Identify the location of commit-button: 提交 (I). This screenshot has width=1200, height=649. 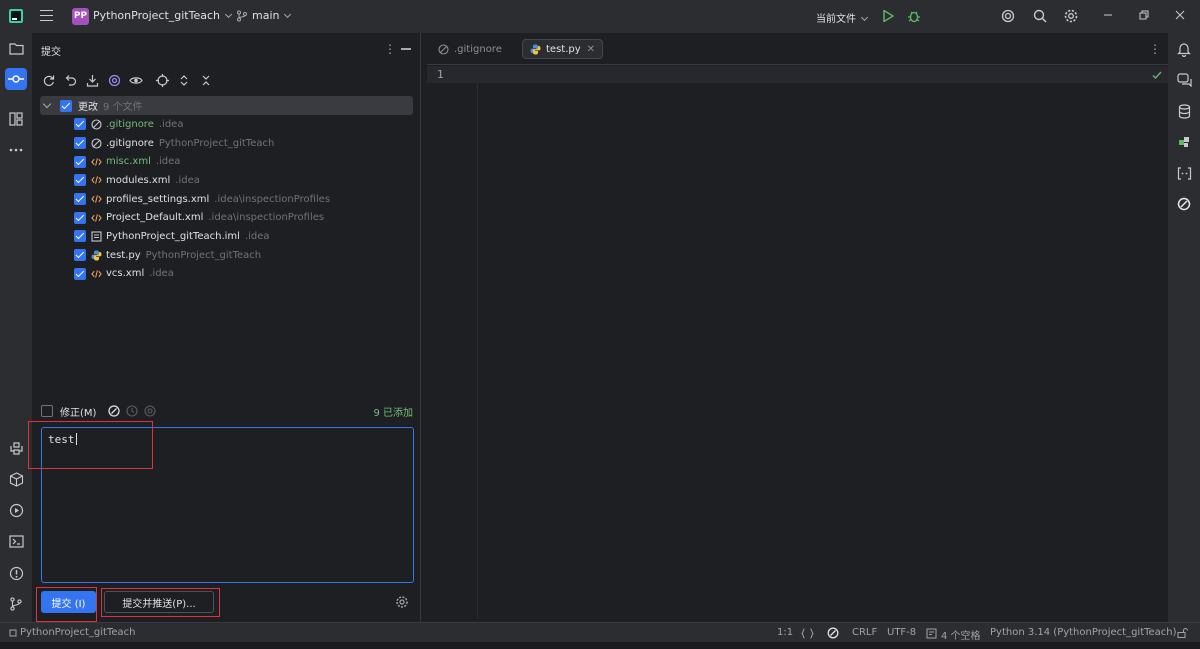
(68, 602).